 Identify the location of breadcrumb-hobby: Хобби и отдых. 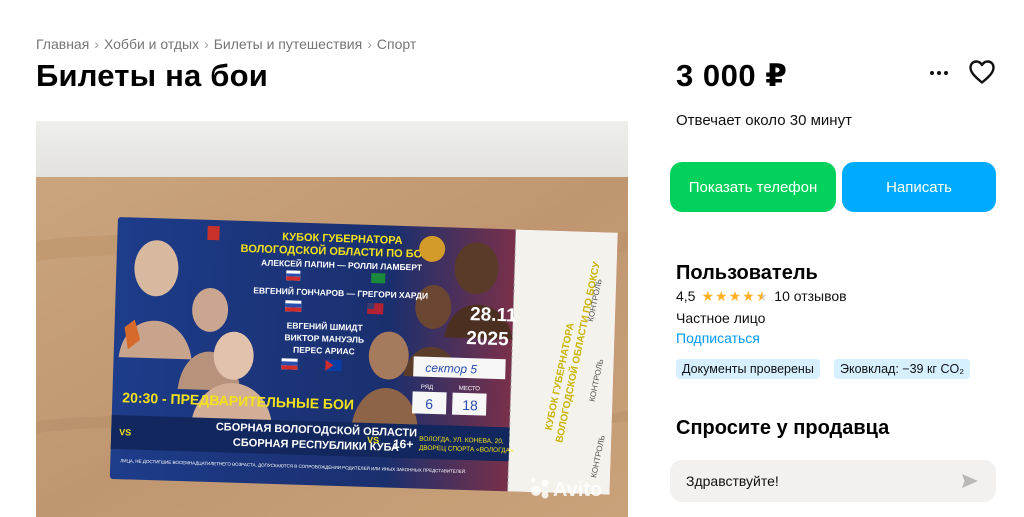
(151, 44).